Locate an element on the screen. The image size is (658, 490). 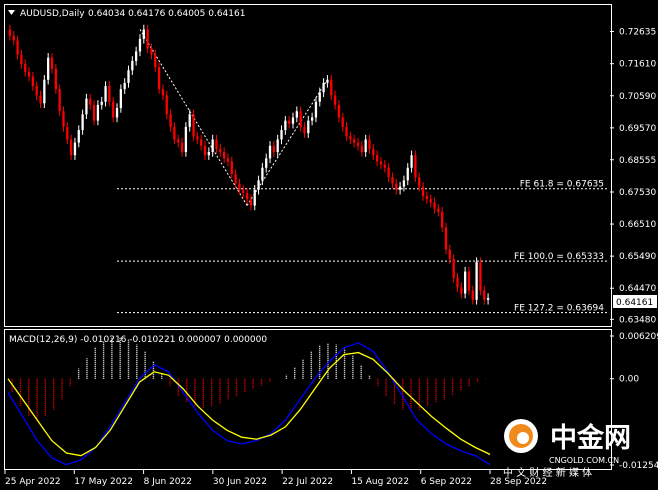
logo-inner is located at coordinates (523, 438).